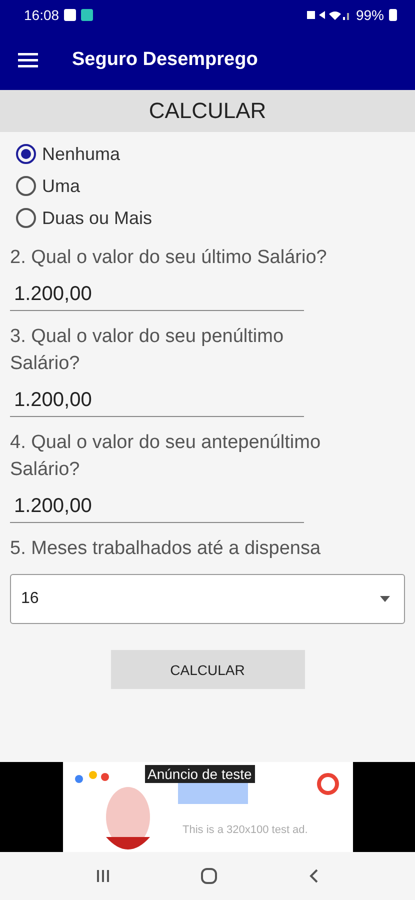  Describe the element at coordinates (385, 599) in the screenshot. I see `caret-icon` at that location.